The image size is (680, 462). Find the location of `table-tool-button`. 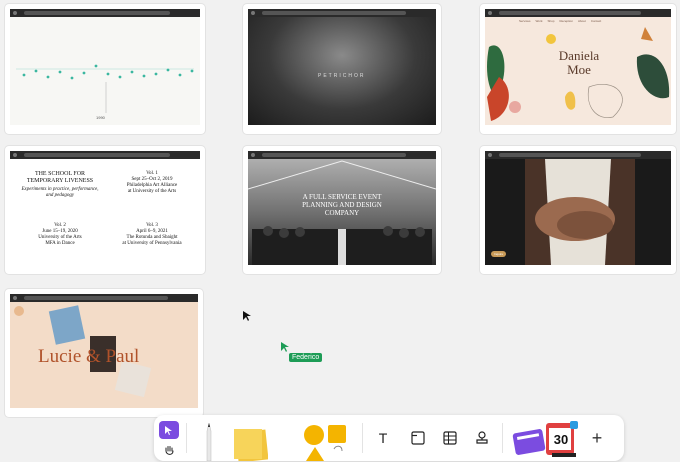

table-tool-button is located at coordinates (450, 438).